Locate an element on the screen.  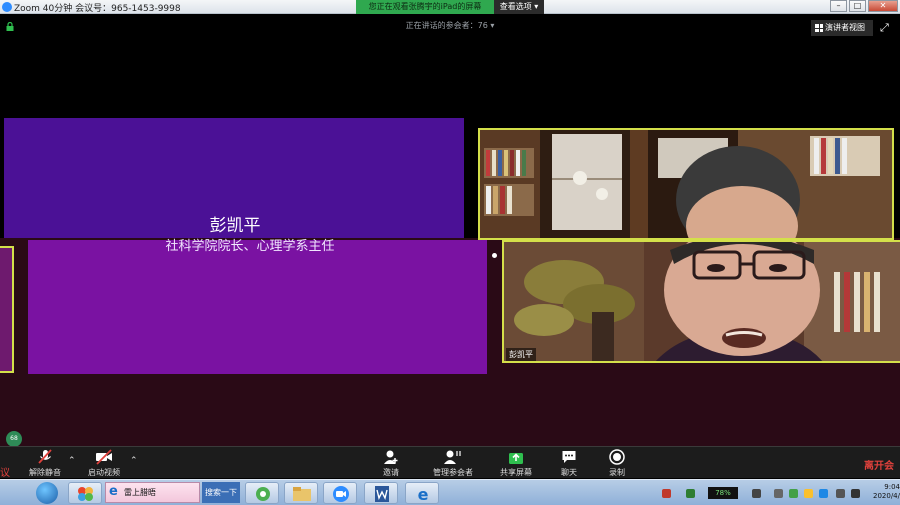
taskbar-app-flower is located at coordinates (85, 493).